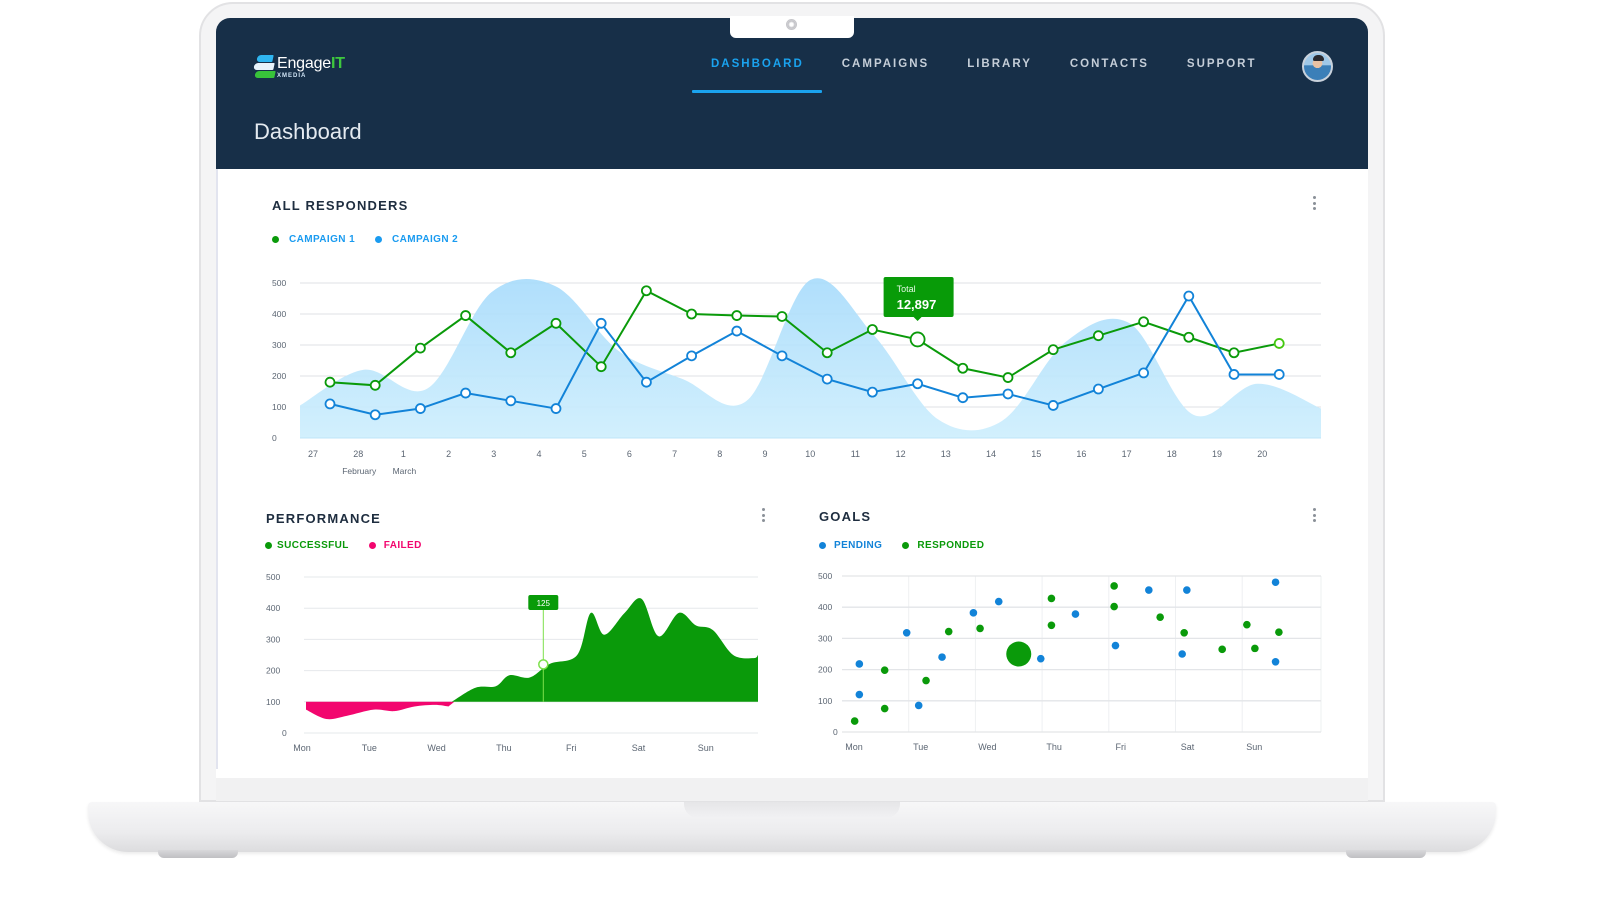 This screenshot has height=904, width=1600. Describe the element at coordinates (493, 454) in the screenshot. I see `responders-x-tick-label: 3` at that location.